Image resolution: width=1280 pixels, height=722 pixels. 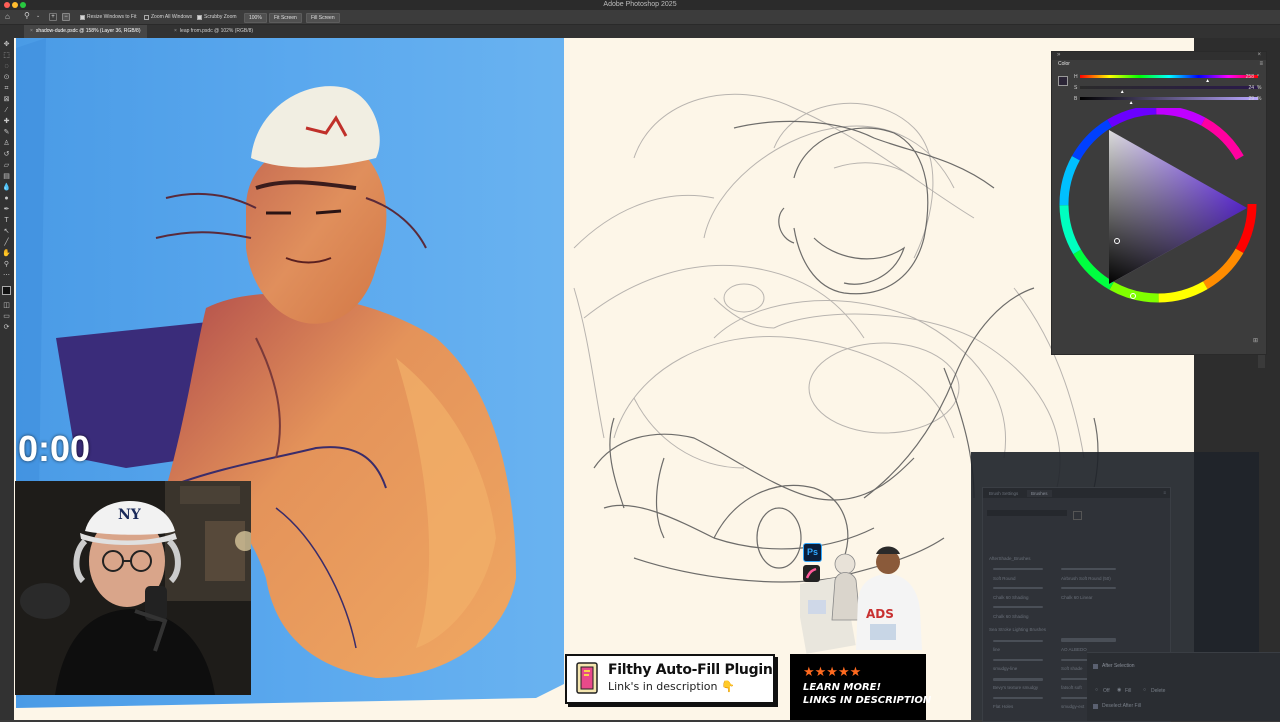 What do you see at coordinates (1072, 668) in the screenshot?
I see `brush-item: Soft shade` at bounding box center [1072, 668].